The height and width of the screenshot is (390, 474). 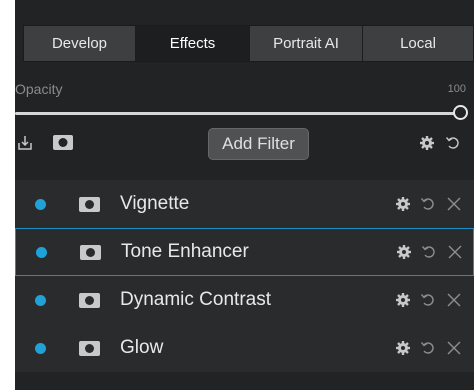 I want to click on add-filter-button: Add Filter, so click(x=258, y=144).